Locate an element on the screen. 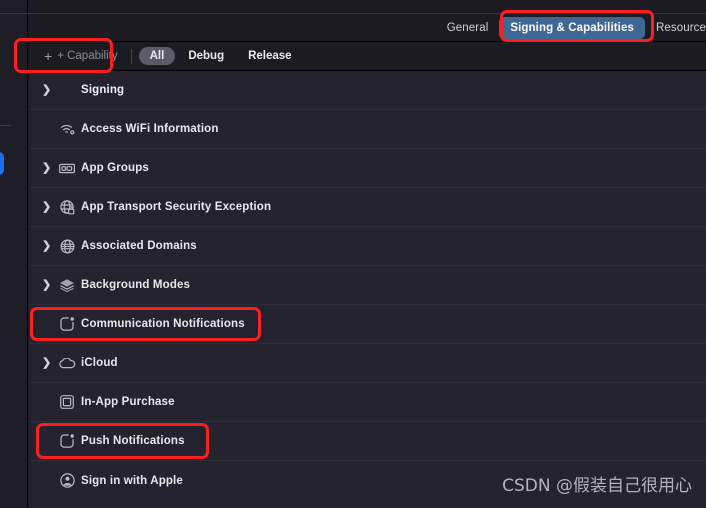 Image resolution: width=706 pixels, height=508 pixels. capability-row: ❯ Signing is located at coordinates (367, 90).